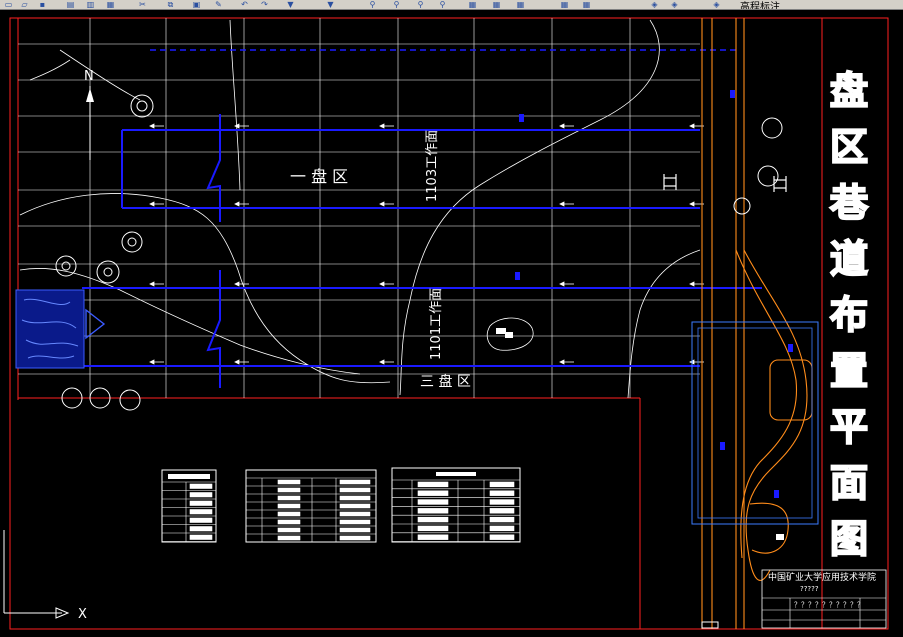 Image resolution: width=903 pixels, height=637 pixels. I want to click on title-line-2: ?????, so click(809, 589).